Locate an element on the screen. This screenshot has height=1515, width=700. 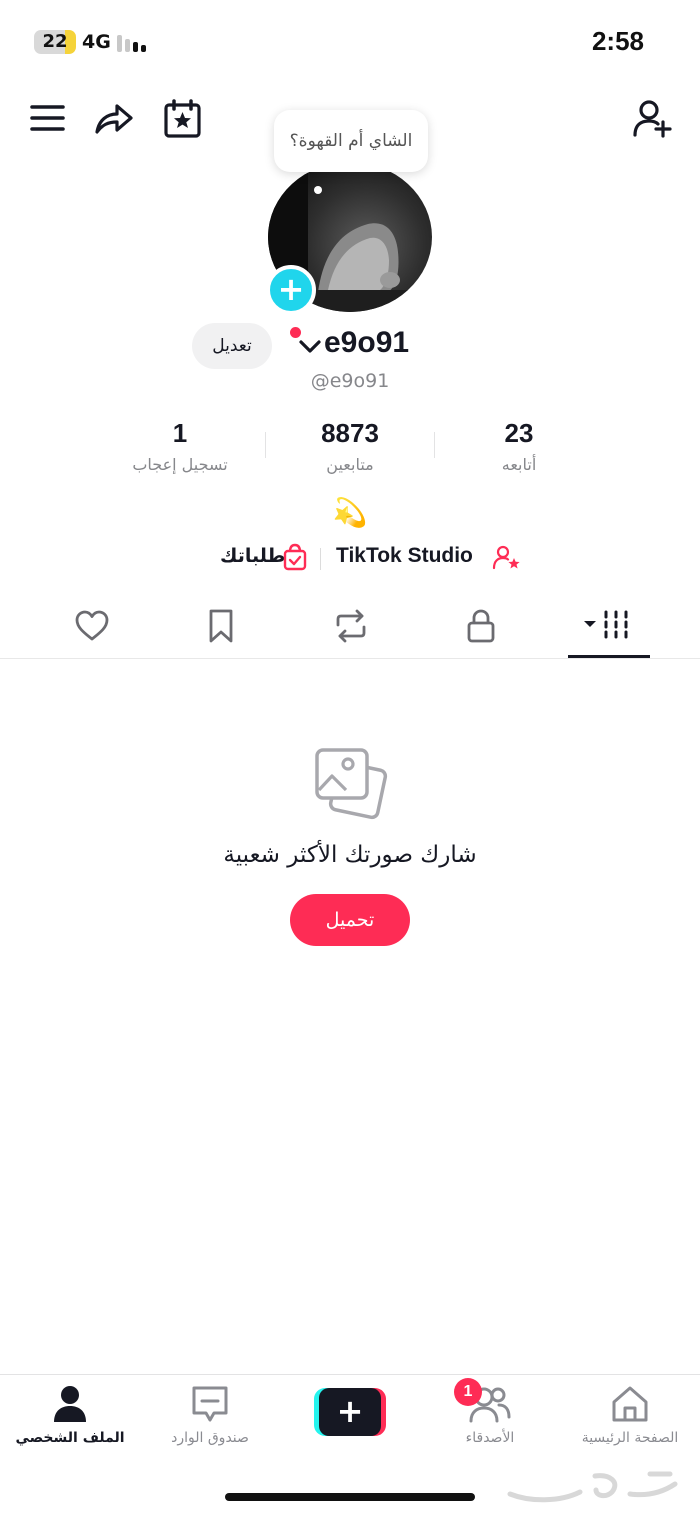
clock: 2:58 is located at coordinates (617, 41).